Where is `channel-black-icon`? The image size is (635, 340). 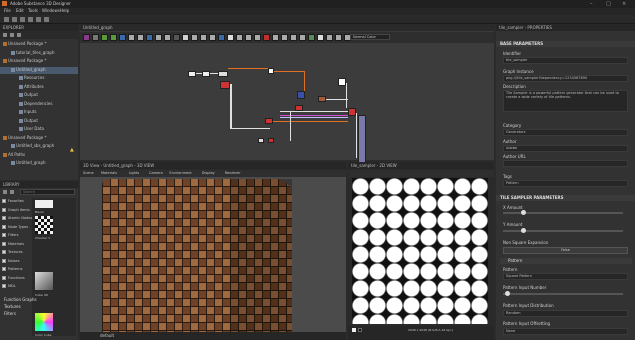
channel-black-icon is located at coordinates (360, 330).